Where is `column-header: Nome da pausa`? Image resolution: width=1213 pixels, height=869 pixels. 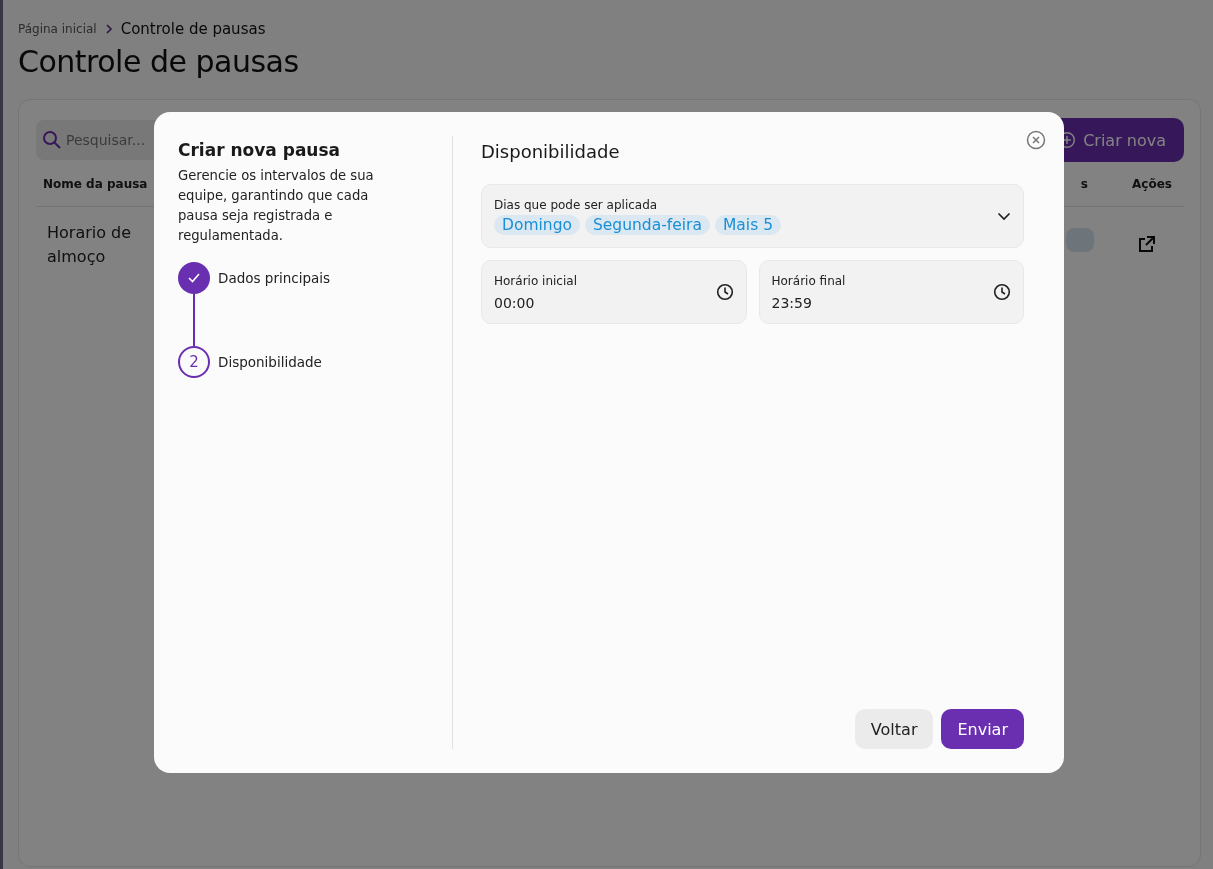
column-header: Nome da pausa is located at coordinates (95, 184).